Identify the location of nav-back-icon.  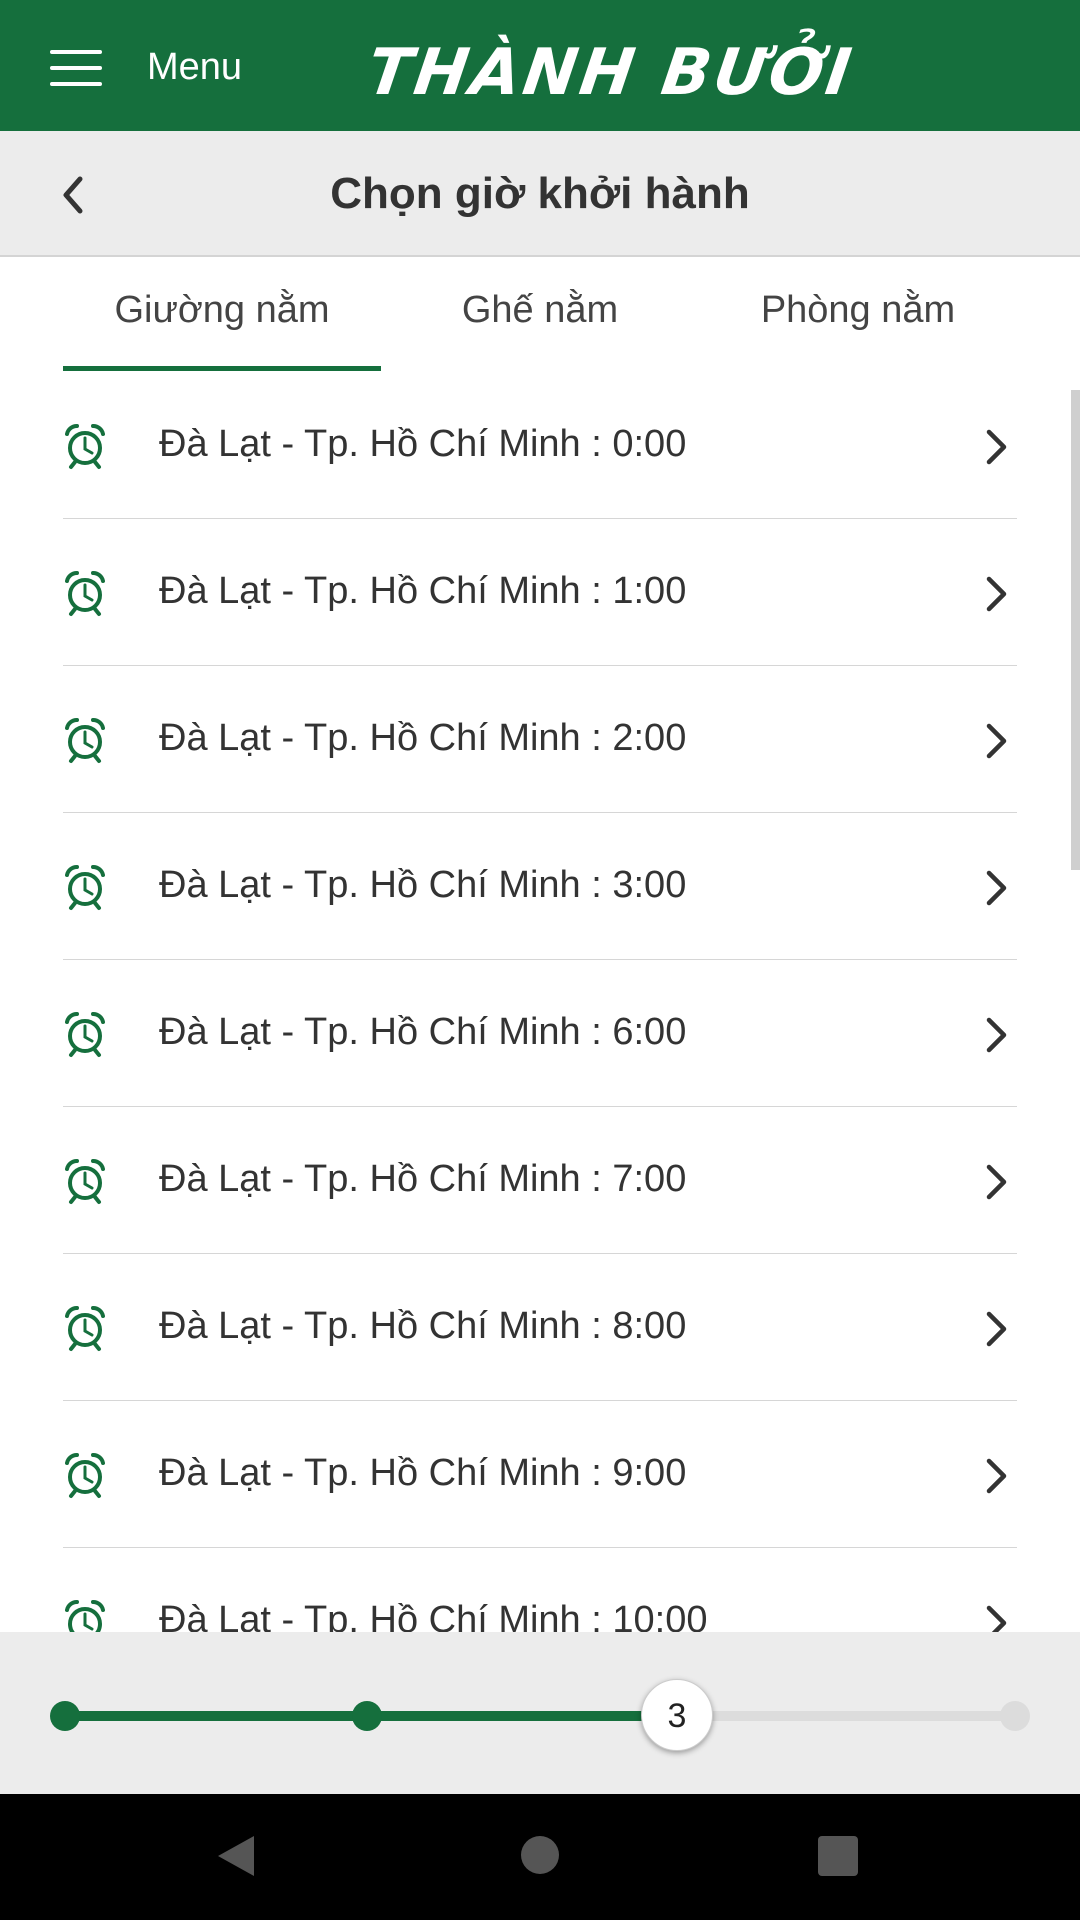
(236, 1856).